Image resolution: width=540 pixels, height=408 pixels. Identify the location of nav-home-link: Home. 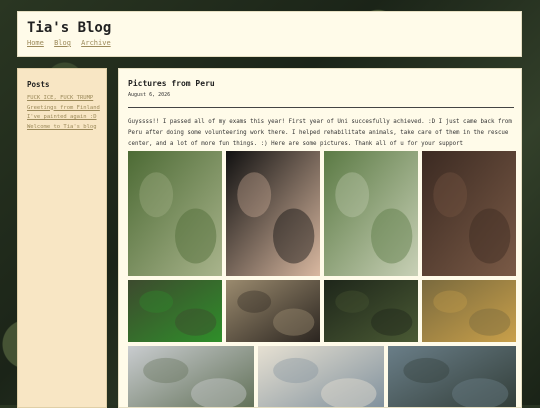
(35, 43).